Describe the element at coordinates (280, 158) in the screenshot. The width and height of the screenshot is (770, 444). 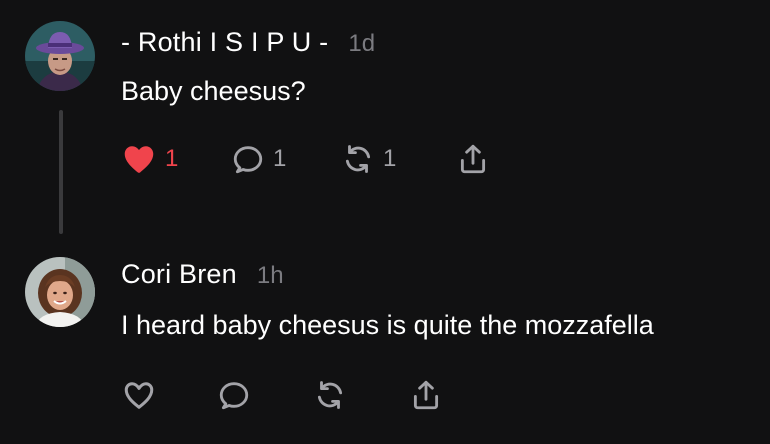
I see `reply-count: 1` at that location.